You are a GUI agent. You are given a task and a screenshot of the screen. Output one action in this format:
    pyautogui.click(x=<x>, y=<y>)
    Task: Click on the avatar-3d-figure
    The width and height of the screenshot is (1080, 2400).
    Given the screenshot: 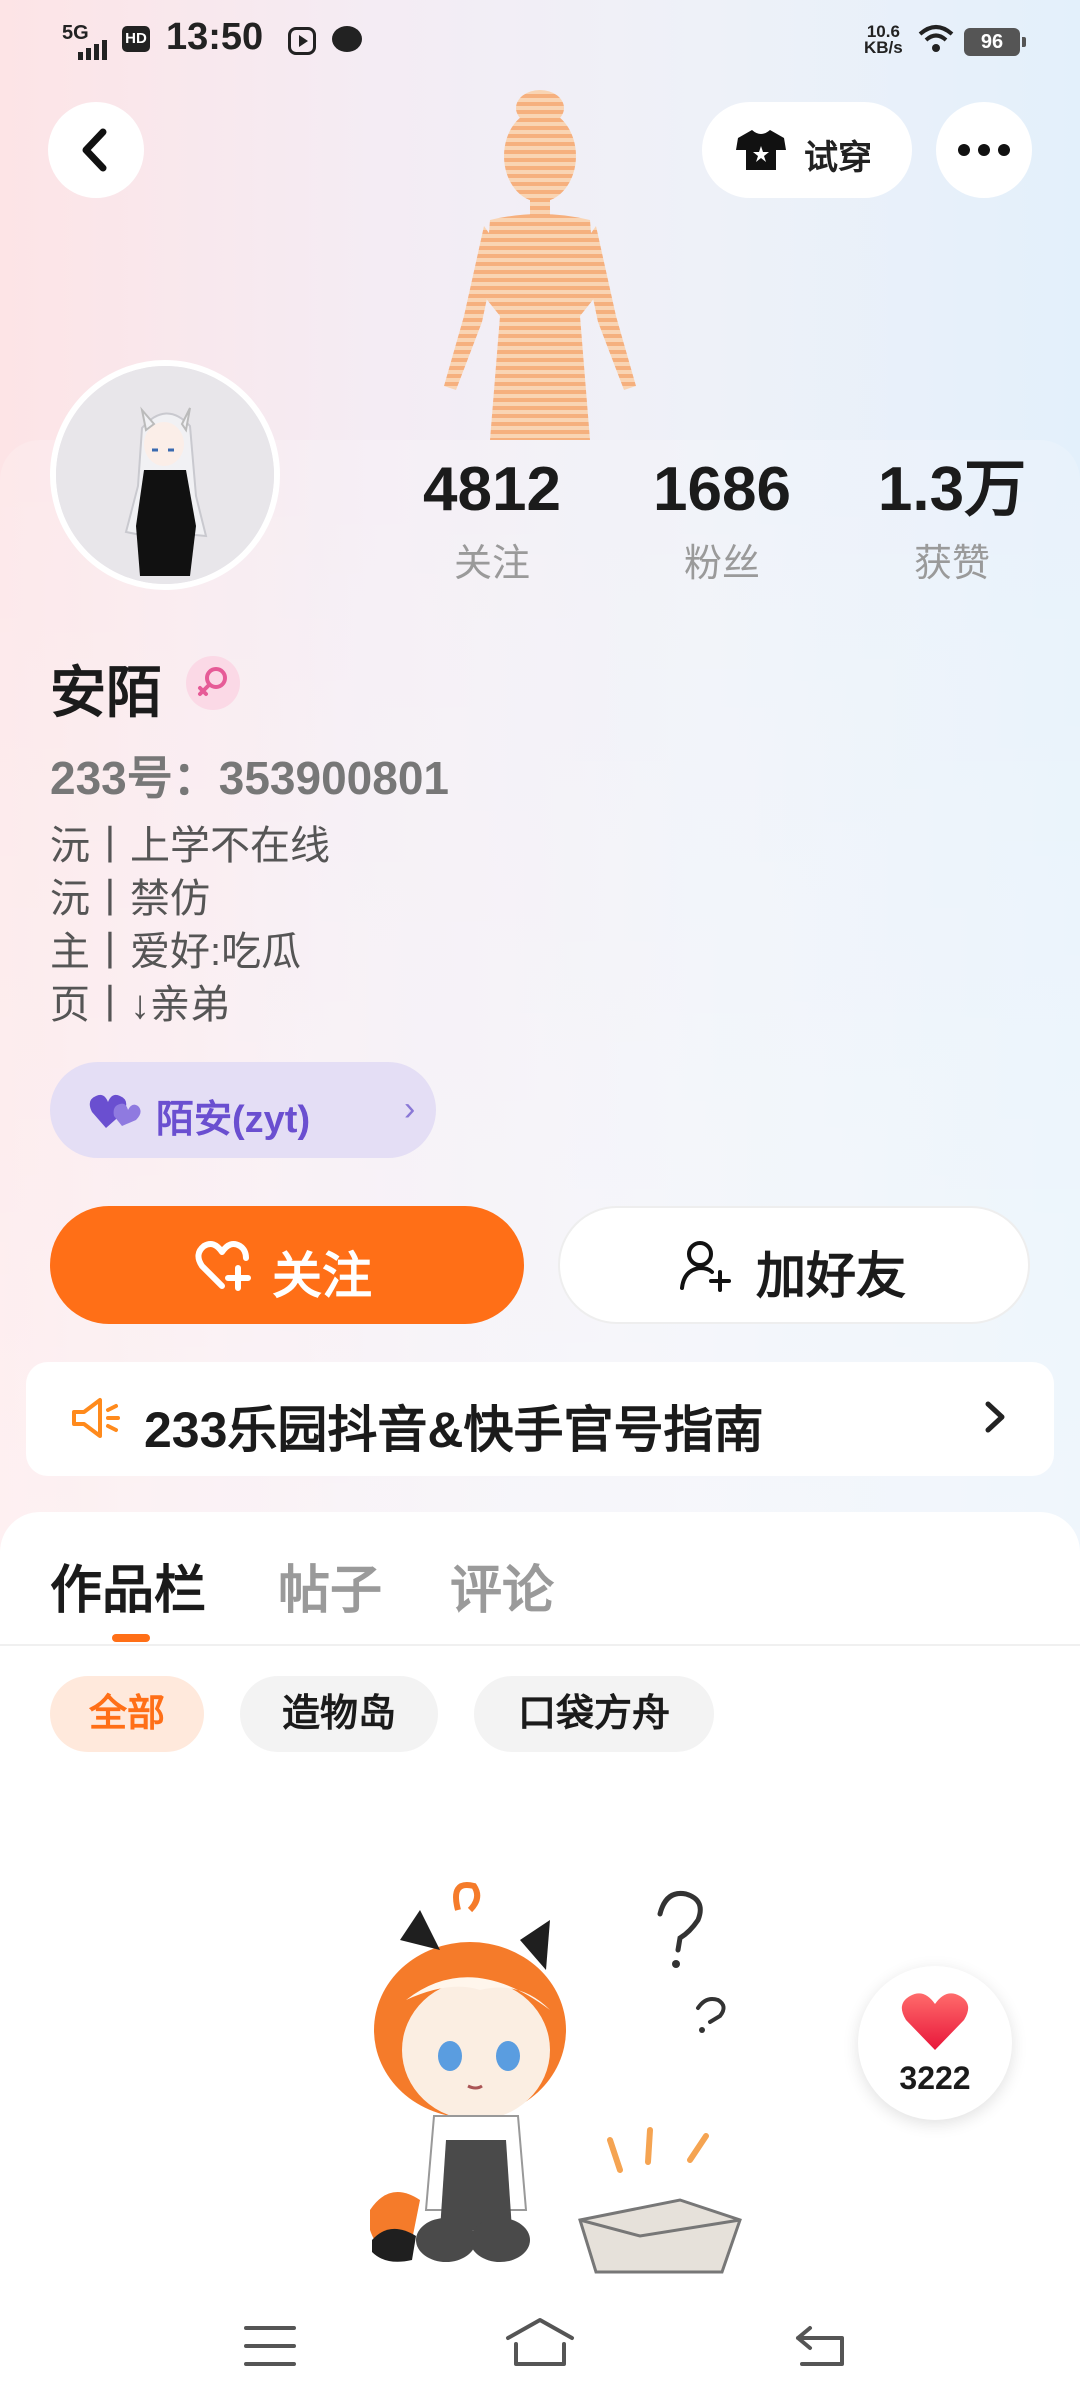 What is the action you would take?
    pyautogui.click(x=540, y=265)
    